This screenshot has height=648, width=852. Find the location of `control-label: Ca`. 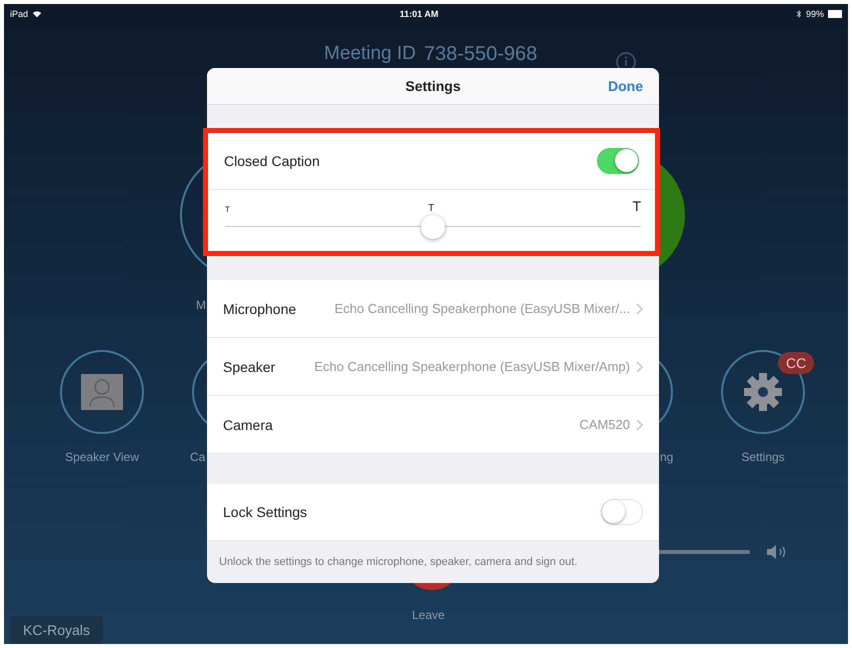

control-label: Ca is located at coordinates (198, 457).